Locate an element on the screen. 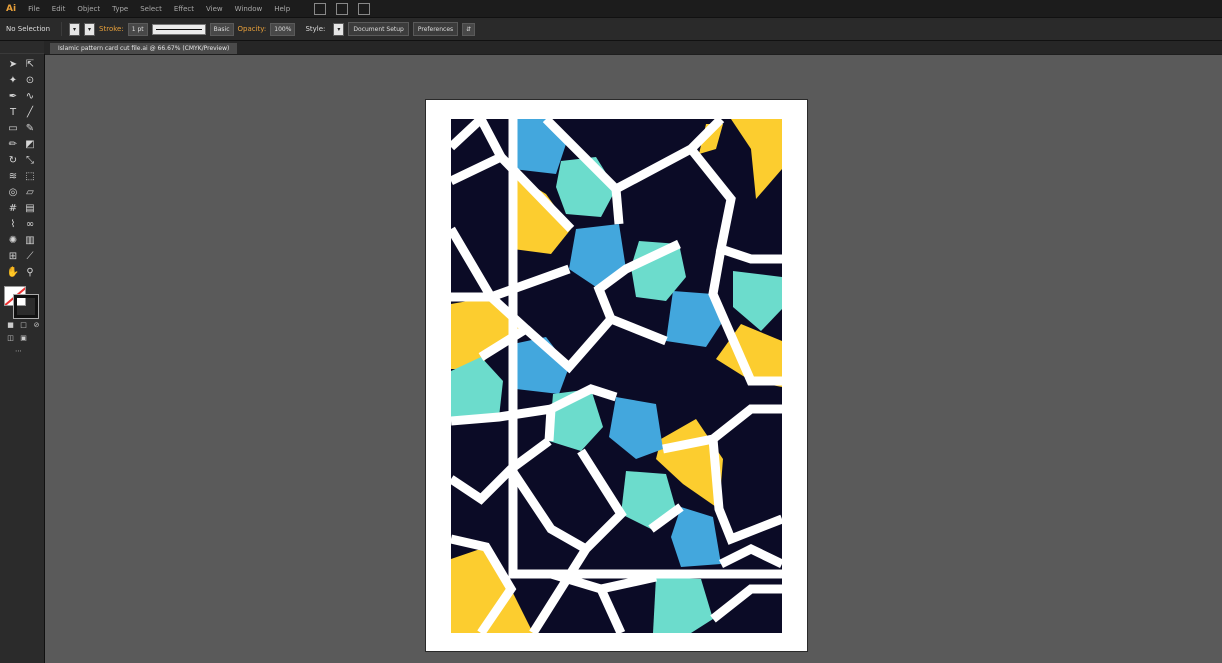  arrange-documents-icon is located at coordinates (342, 8).